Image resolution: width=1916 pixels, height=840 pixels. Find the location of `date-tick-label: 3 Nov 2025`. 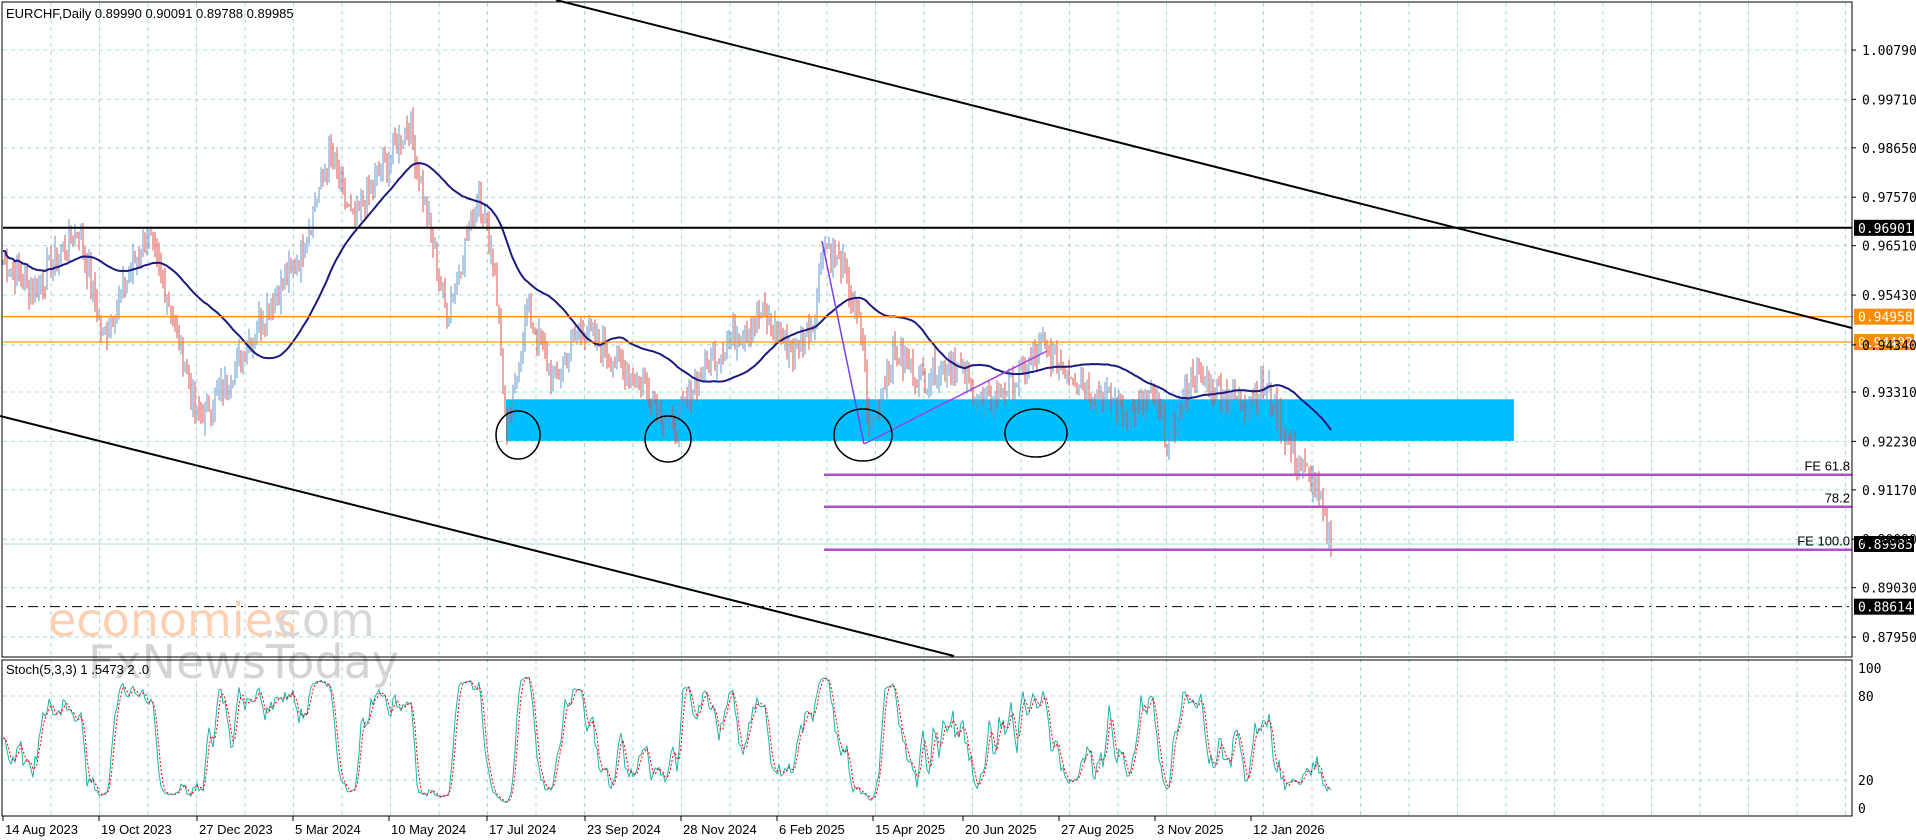

date-tick-label: 3 Nov 2025 is located at coordinates (1190, 829).